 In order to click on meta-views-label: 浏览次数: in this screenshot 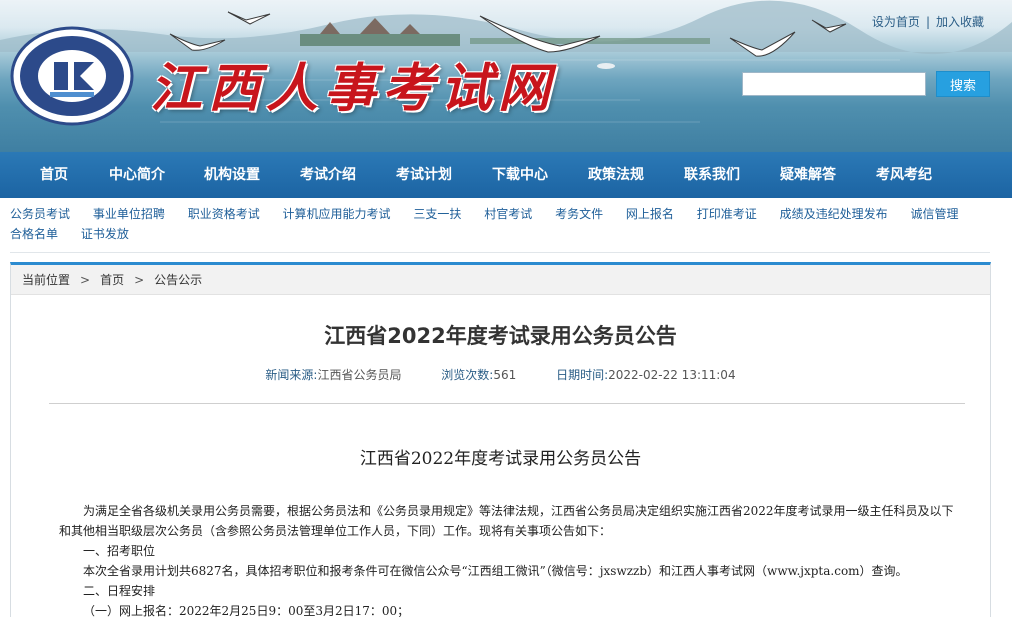, I will do `click(467, 375)`.